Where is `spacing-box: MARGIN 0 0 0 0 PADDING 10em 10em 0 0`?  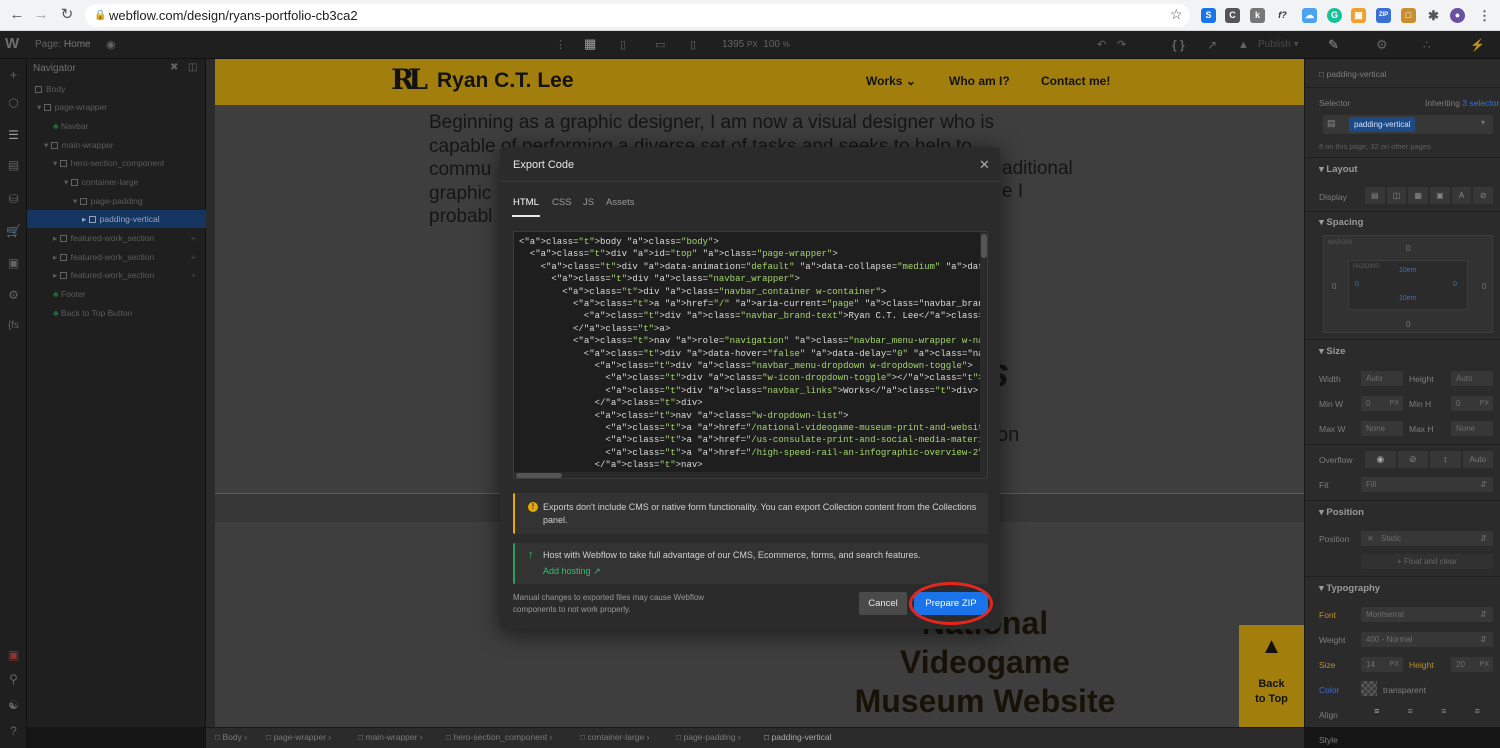
spacing-box: MARGIN 0 0 0 0 PADDING 10em 10em 0 0 is located at coordinates (1408, 284).